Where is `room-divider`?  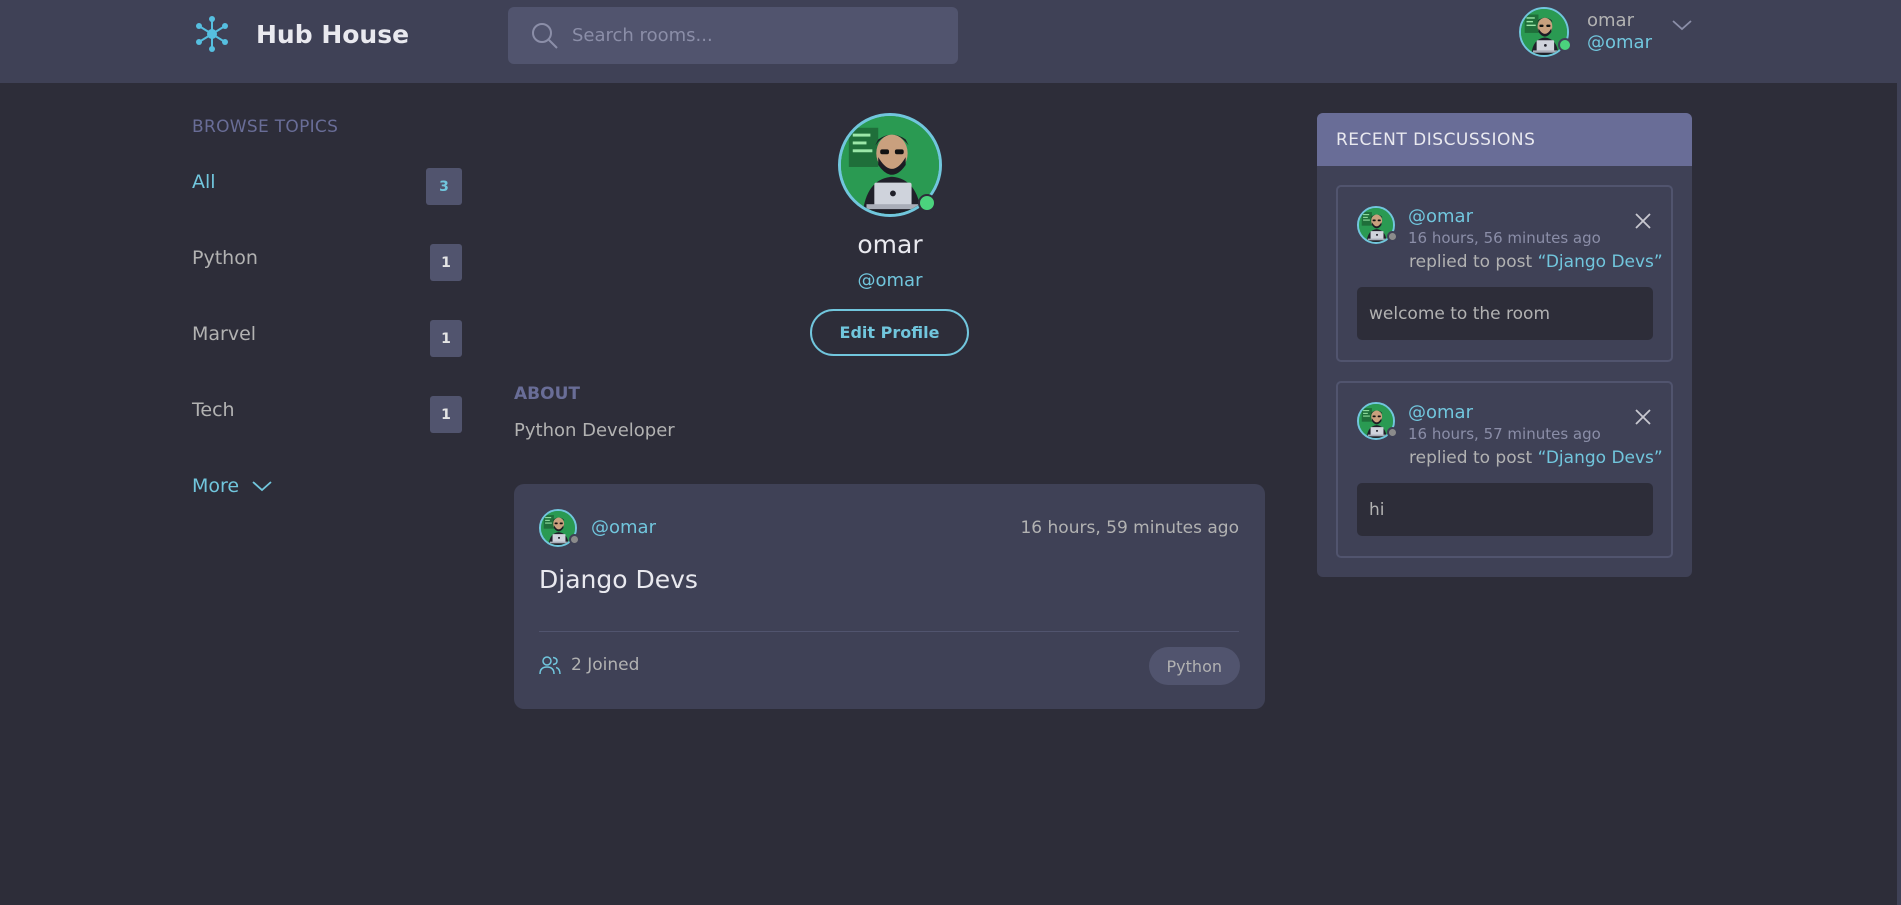
room-divider is located at coordinates (889, 631).